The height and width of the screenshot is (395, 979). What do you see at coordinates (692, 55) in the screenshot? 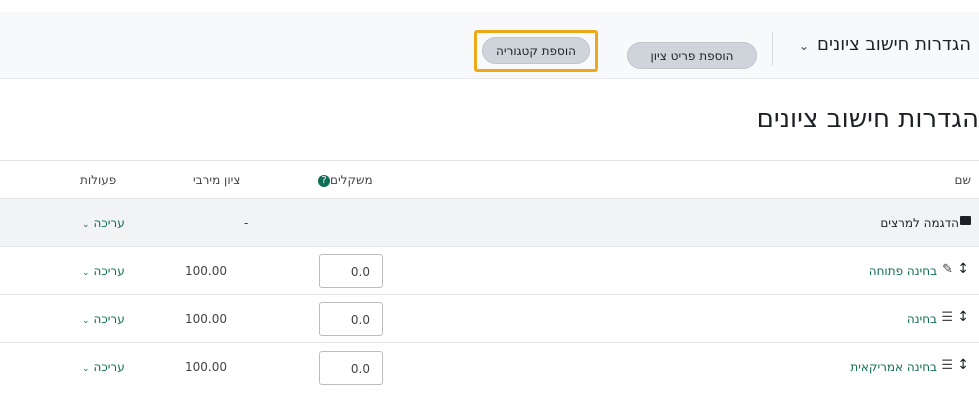
I see `add-grade-item-button: הוספת פריט ציון` at bounding box center [692, 55].